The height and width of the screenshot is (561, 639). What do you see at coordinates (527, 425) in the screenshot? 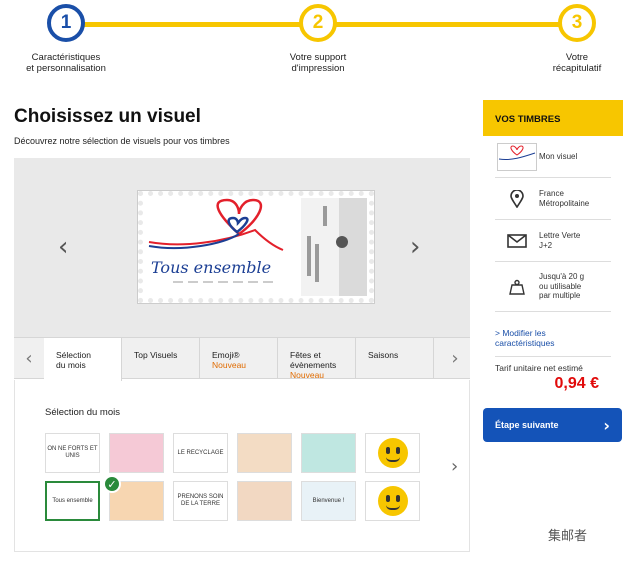
I see `next-step-label: Étape suivante` at bounding box center [527, 425].